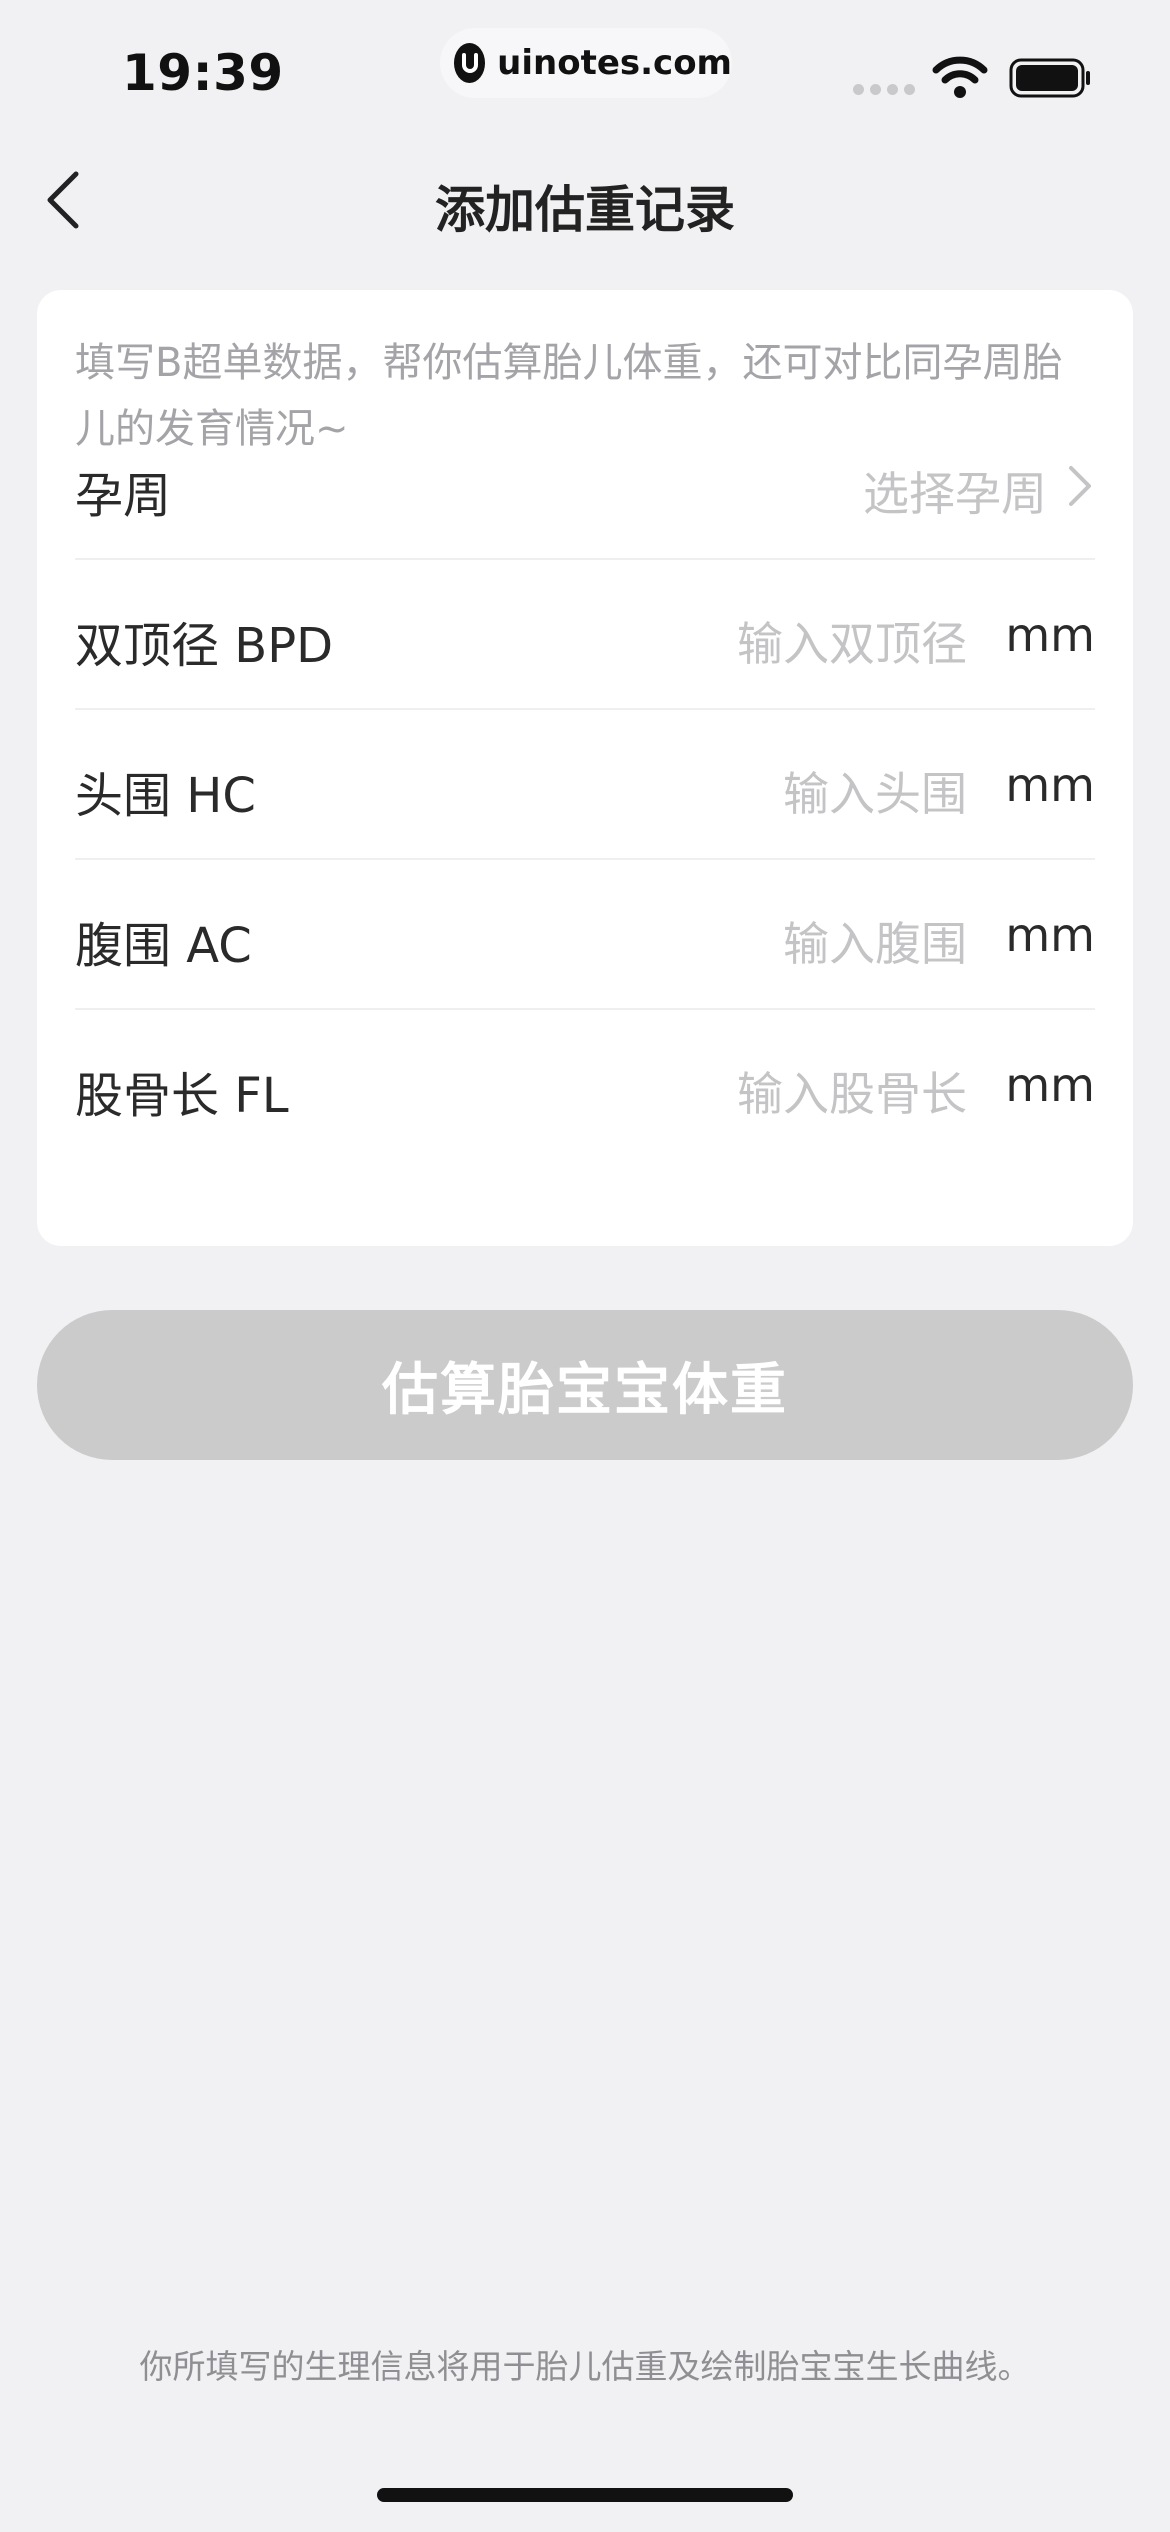 This screenshot has height=2532, width=1170. What do you see at coordinates (203, 73) in the screenshot?
I see `status-time: 19:39` at bounding box center [203, 73].